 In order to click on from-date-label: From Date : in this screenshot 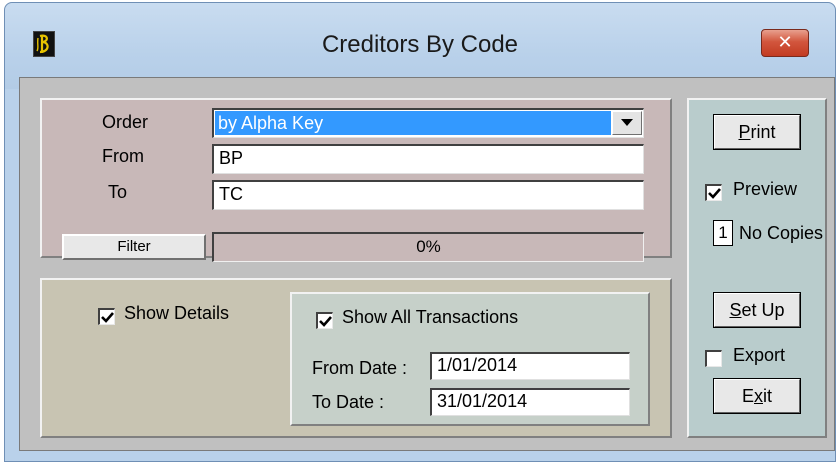, I will do `click(360, 368)`.